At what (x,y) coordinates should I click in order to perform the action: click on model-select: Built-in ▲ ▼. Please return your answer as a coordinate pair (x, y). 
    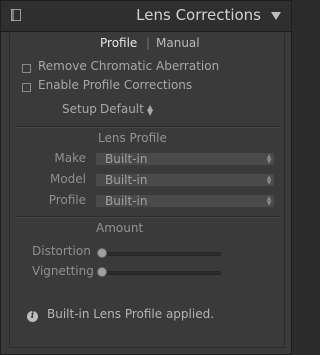
    Looking at the image, I should click on (185, 180).